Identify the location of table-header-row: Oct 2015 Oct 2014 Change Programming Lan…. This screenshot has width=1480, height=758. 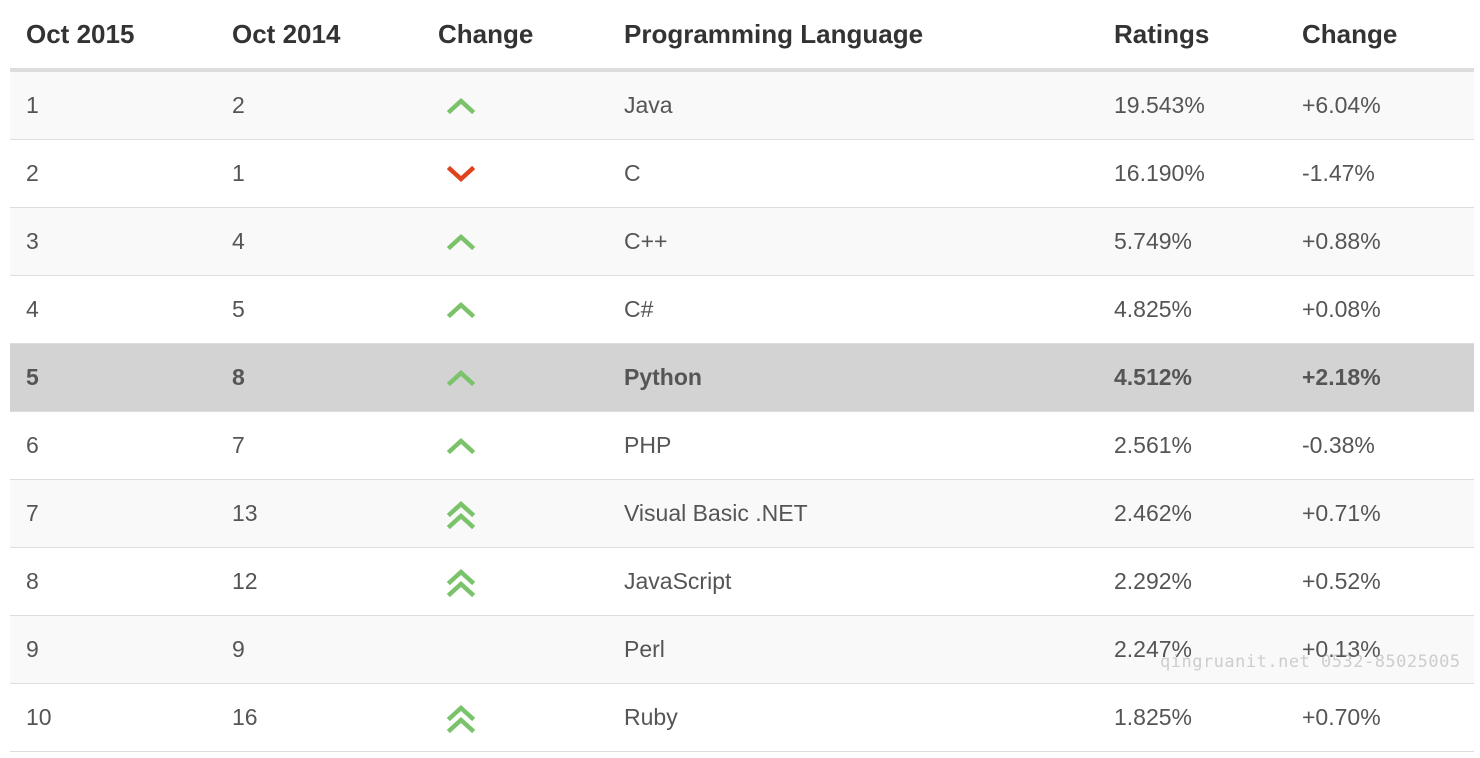
(742, 36).